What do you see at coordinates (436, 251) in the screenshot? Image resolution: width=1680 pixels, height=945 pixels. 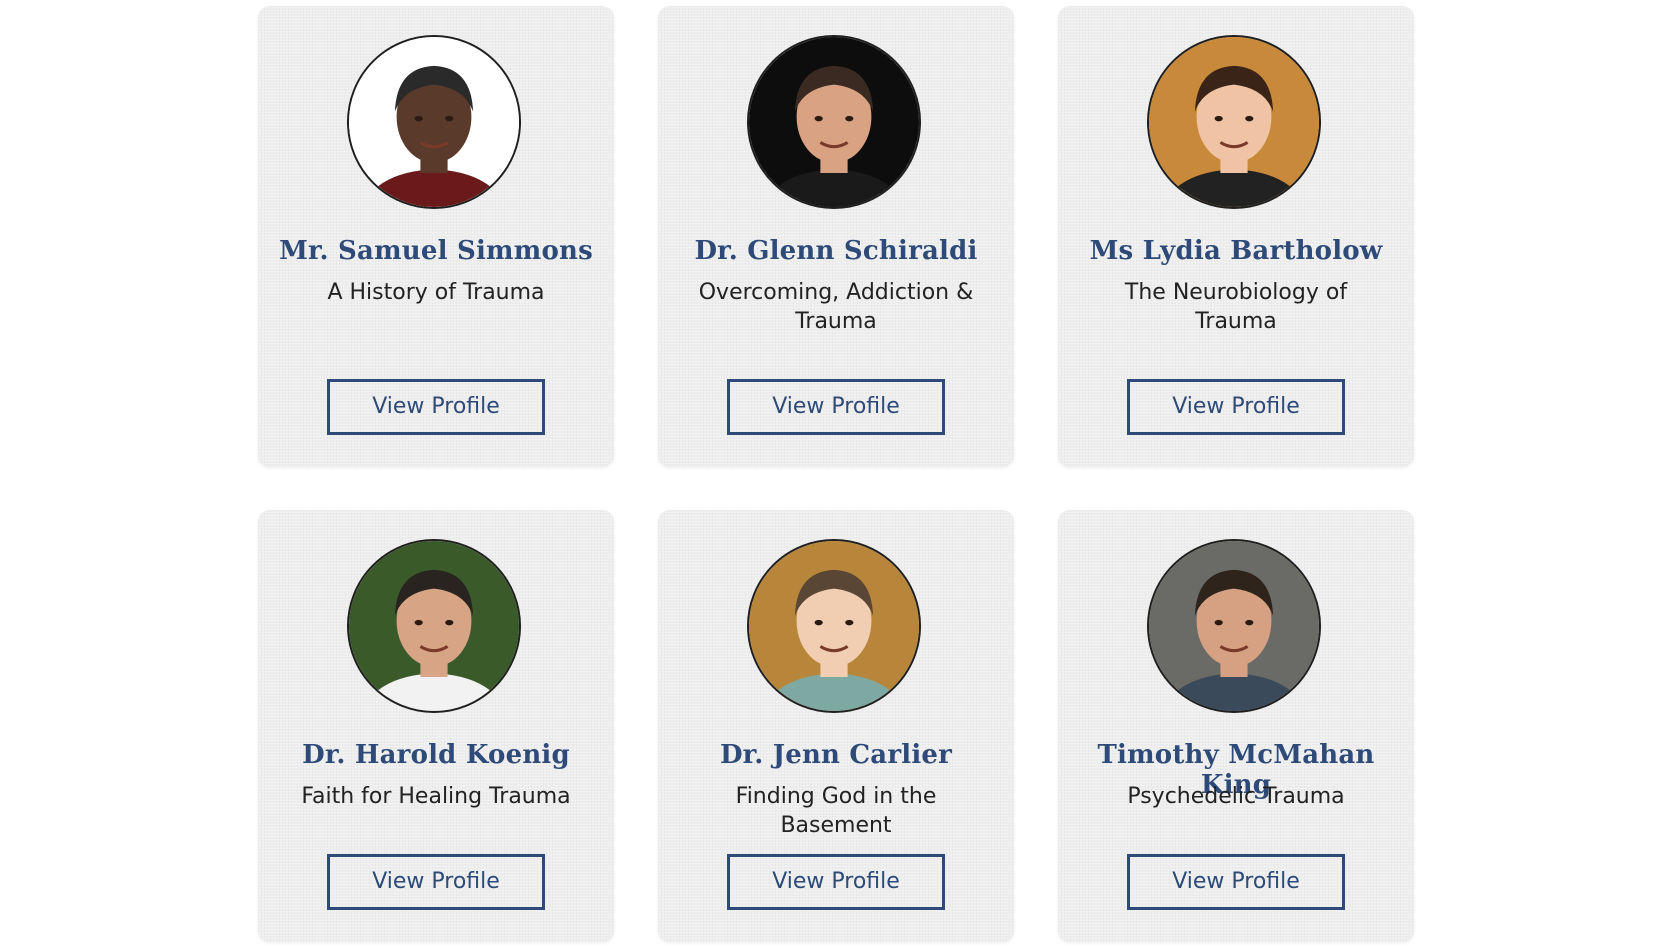 I see `speaker-name: Mr. Samuel Simmons` at bounding box center [436, 251].